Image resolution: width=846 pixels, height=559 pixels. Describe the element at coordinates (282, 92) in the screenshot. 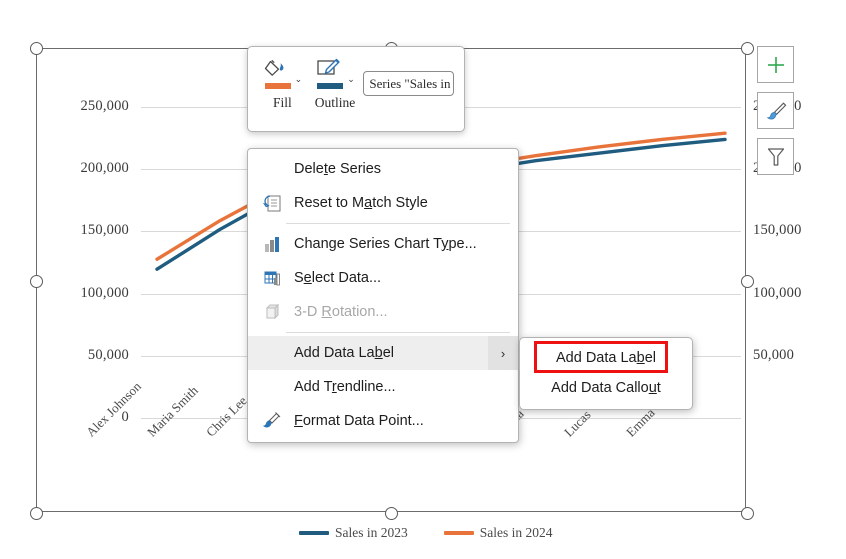

I see `fill-tool: ⌄ Fill` at that location.